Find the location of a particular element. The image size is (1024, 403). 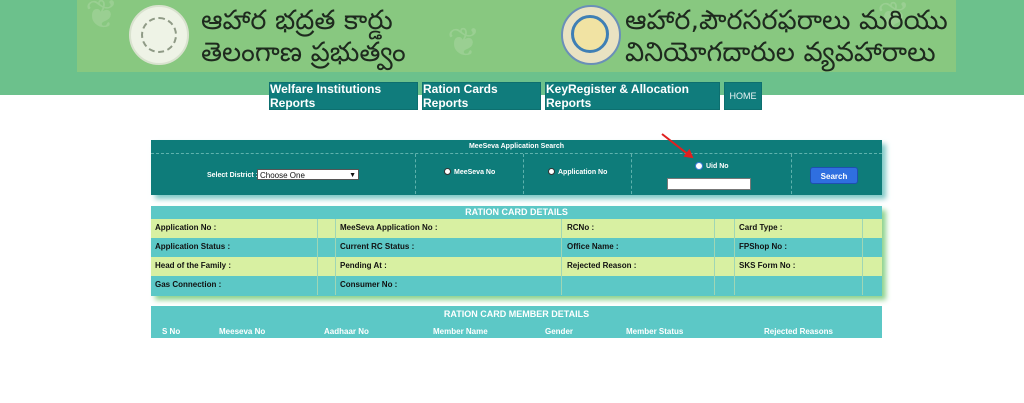

column-header: Member Status is located at coordinates (655, 331).